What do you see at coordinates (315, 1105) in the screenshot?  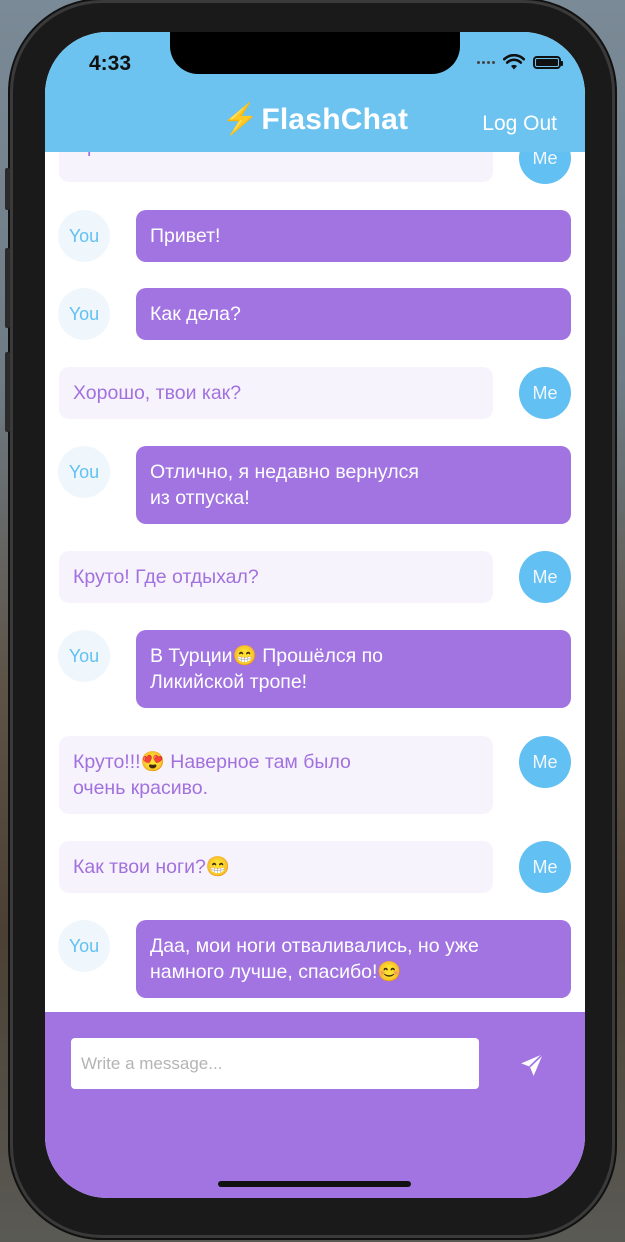 I see `composer-bar` at bounding box center [315, 1105].